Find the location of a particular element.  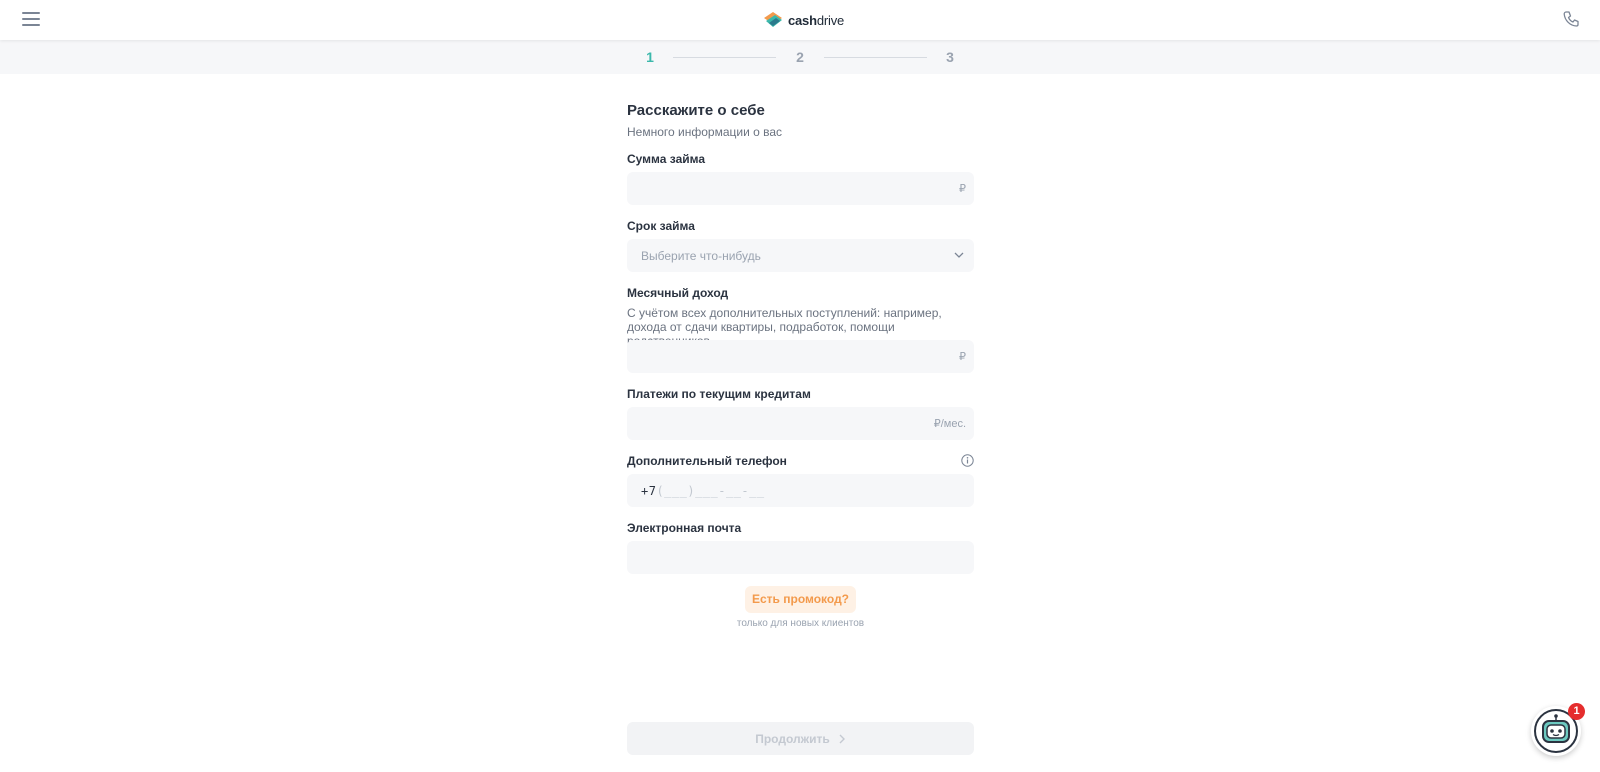

monthly-income-input: ₽ is located at coordinates (800, 356).